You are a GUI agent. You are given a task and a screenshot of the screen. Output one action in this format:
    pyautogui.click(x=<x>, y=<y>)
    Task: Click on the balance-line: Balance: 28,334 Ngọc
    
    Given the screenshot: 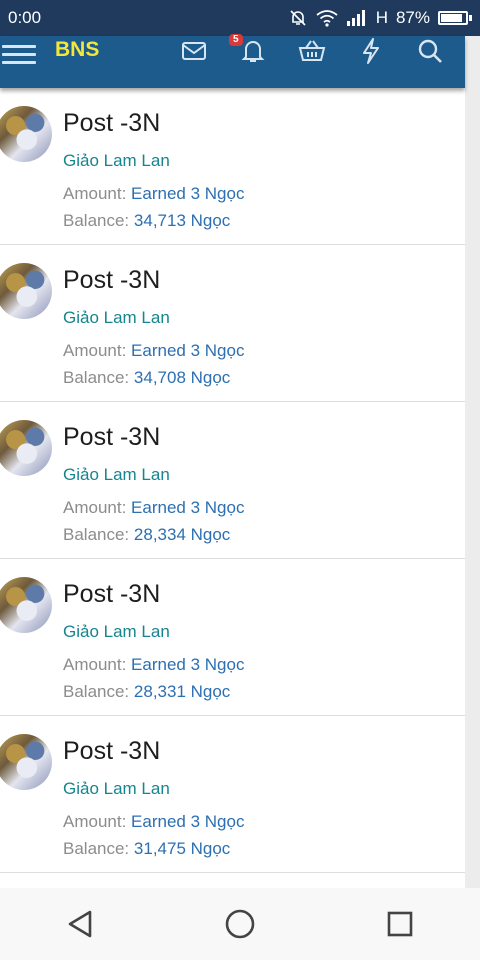 What is the action you would take?
    pyautogui.click(x=146, y=535)
    